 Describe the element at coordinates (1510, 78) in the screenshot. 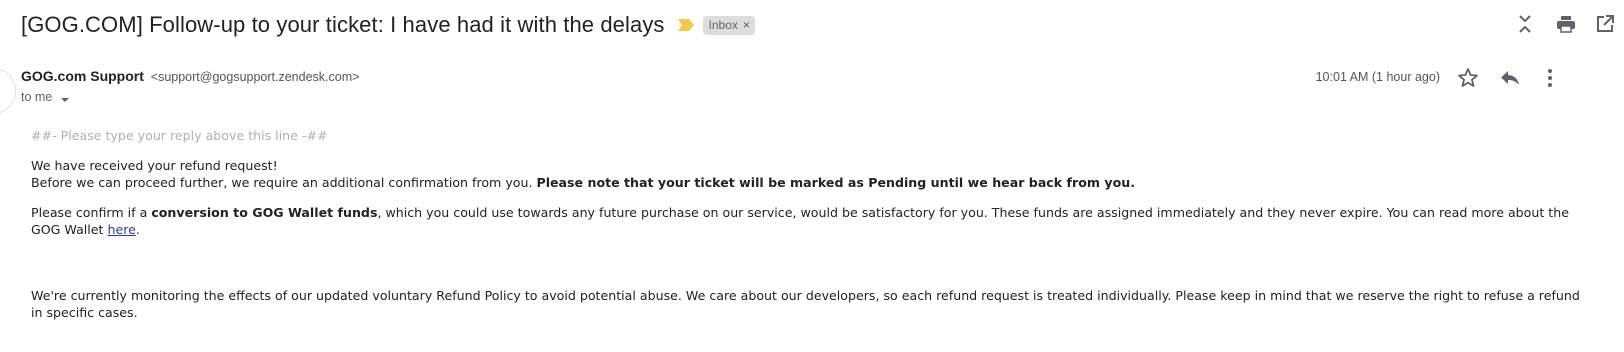

I see `reply-icon` at that location.